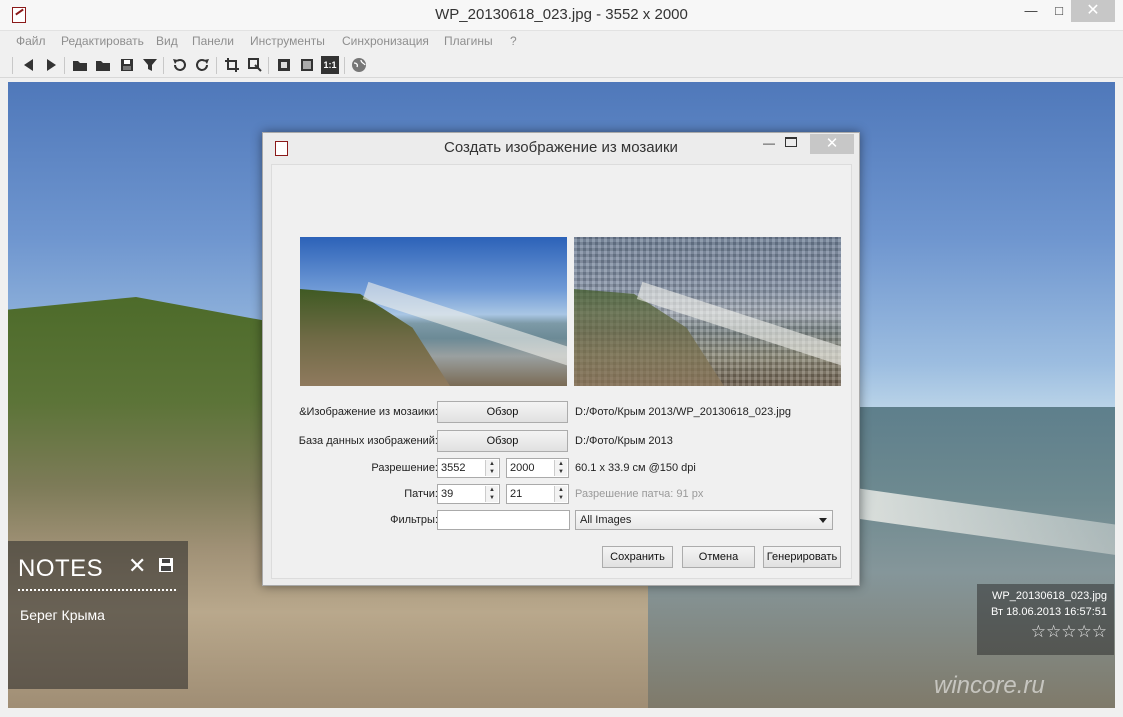  I want to click on mosaic-image-label: &Изображение из мозаики:, so click(368, 412).